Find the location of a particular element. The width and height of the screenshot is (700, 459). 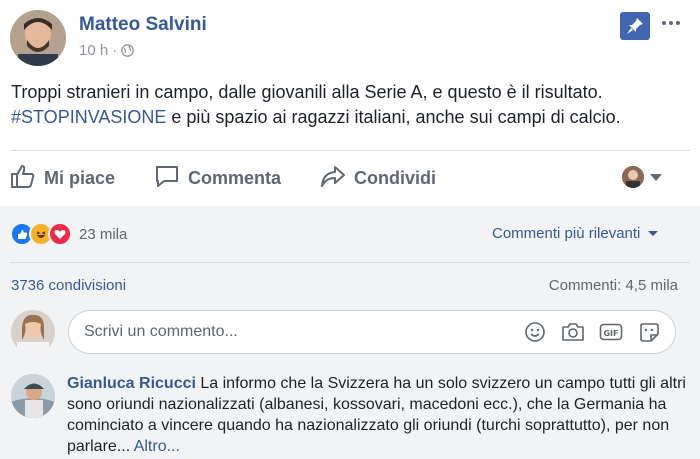

comment-input: Scrivi un commento... GIF is located at coordinates (372, 332).